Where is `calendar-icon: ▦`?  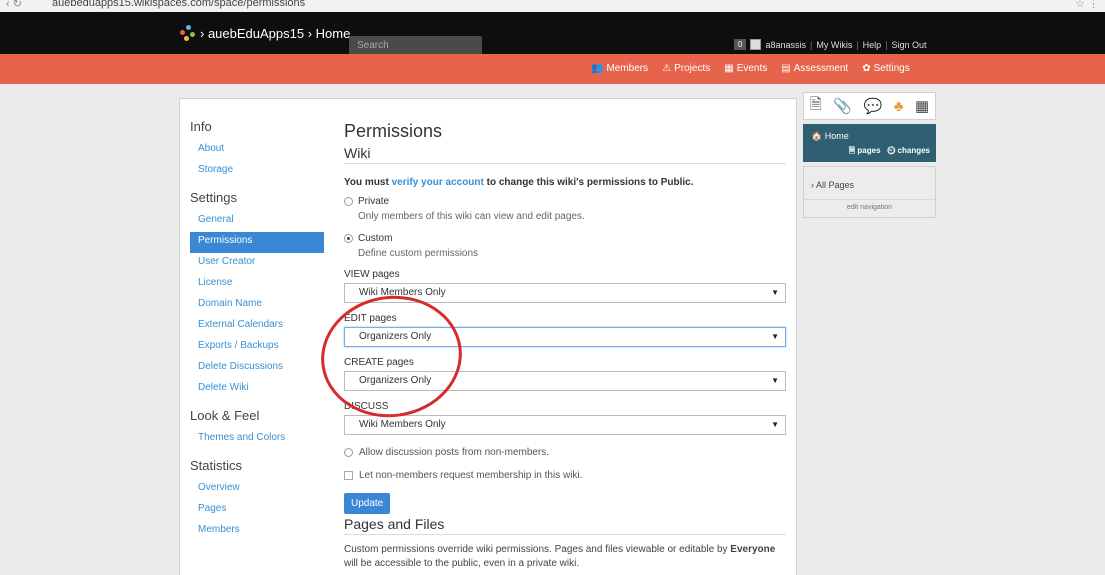 calendar-icon: ▦ is located at coordinates (922, 106).